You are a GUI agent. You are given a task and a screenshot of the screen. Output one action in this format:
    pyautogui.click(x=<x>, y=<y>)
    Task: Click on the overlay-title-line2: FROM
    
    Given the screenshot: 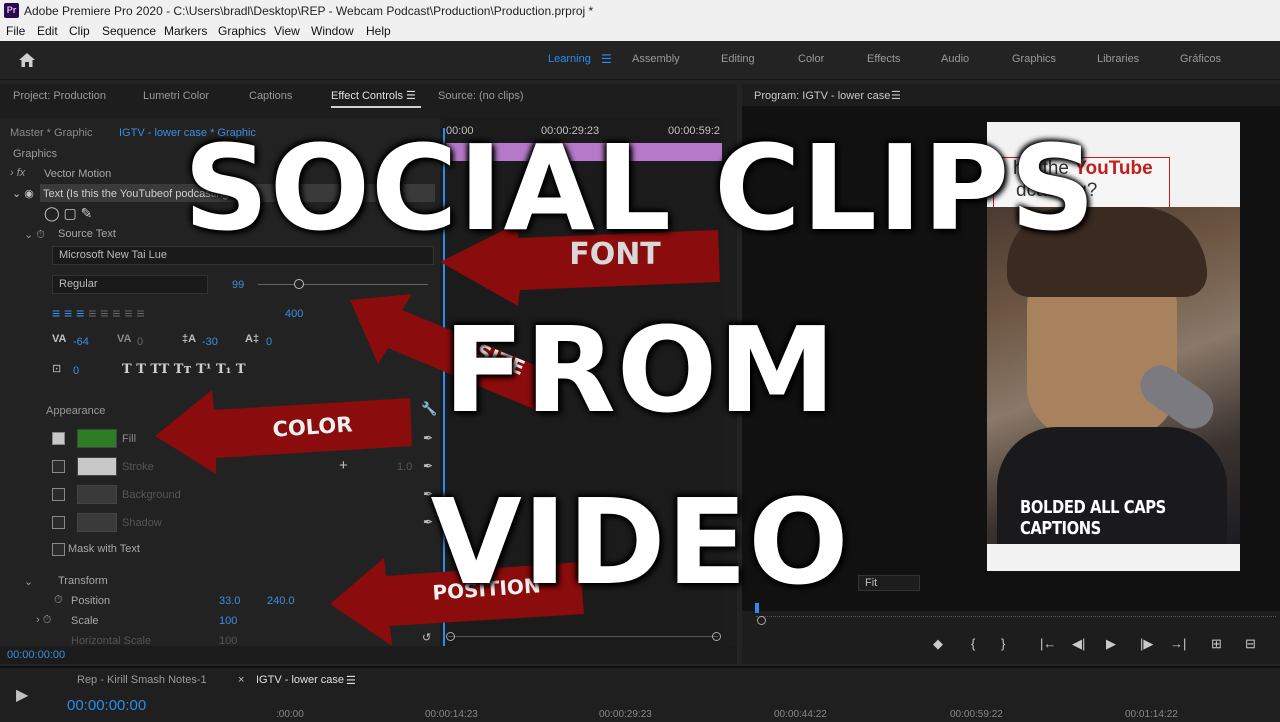 What is the action you would take?
    pyautogui.click(x=640, y=370)
    